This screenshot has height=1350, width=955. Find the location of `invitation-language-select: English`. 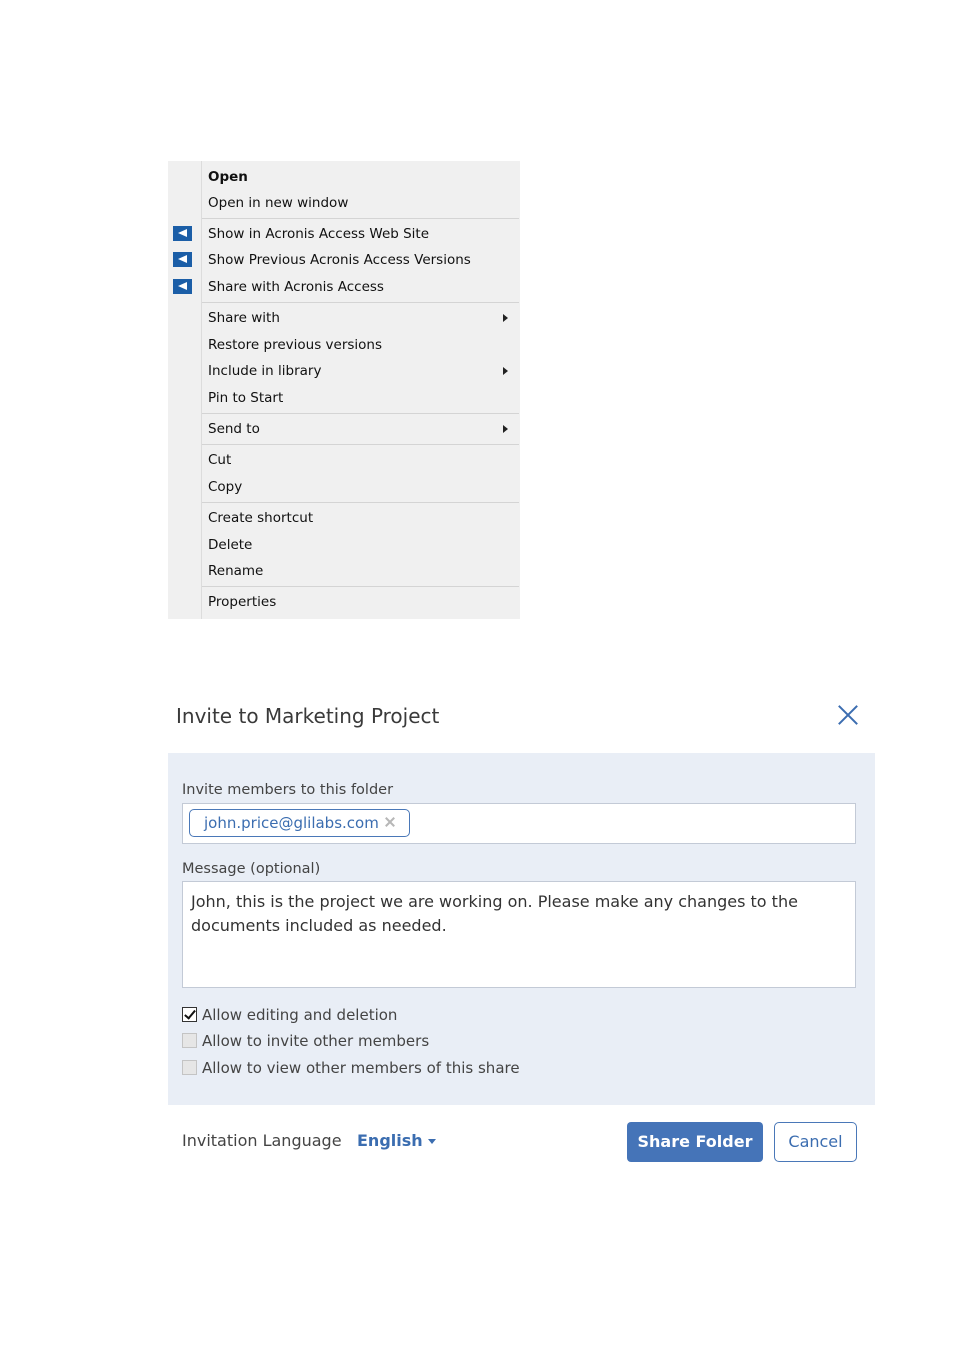

invitation-language-select: English is located at coordinates (396, 1140).